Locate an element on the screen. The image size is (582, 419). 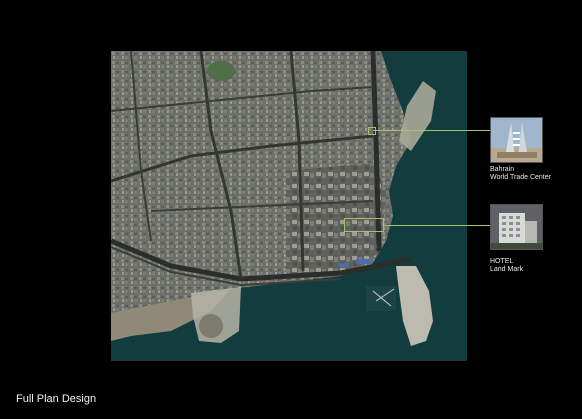
hotel-thumbnail is located at coordinates (516, 227).